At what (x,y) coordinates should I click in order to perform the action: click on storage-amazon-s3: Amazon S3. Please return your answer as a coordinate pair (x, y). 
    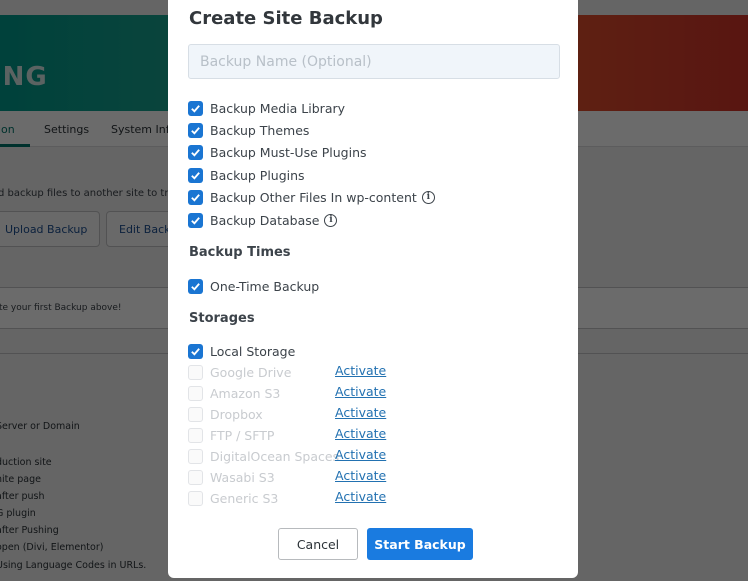
    Looking at the image, I should click on (234, 393).